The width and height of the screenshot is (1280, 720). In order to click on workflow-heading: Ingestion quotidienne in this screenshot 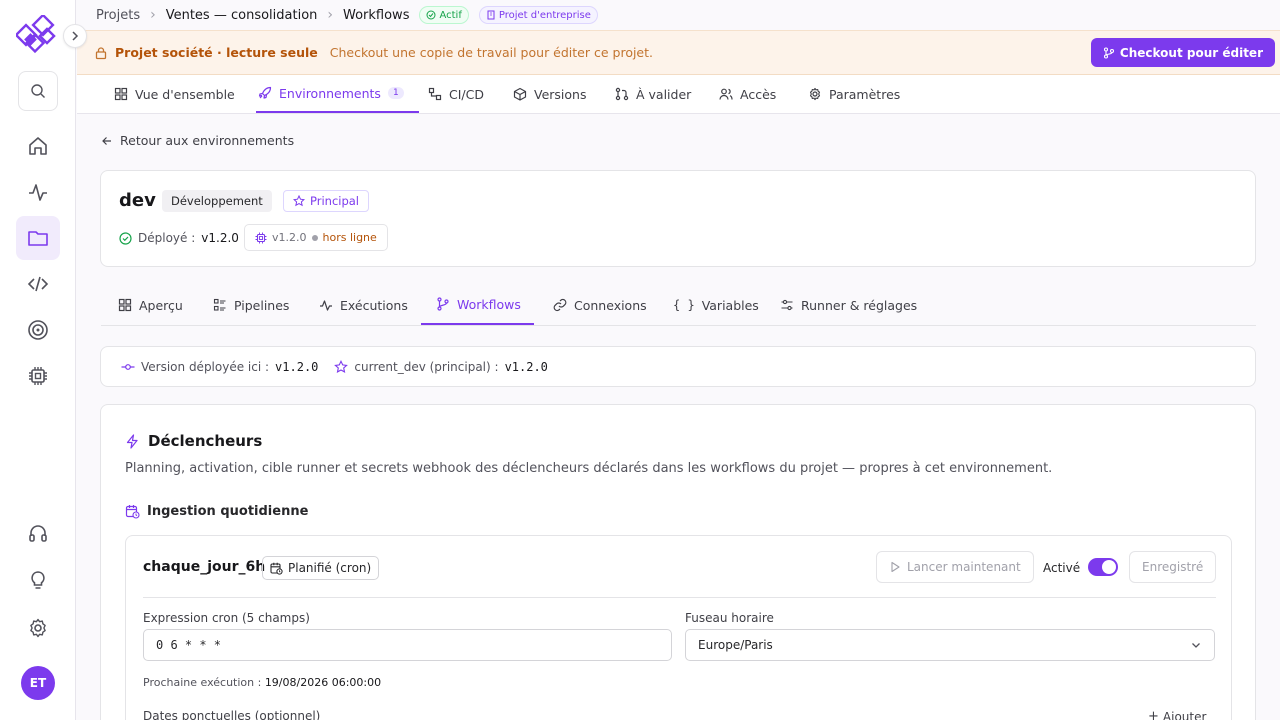, I will do `click(216, 511)`.